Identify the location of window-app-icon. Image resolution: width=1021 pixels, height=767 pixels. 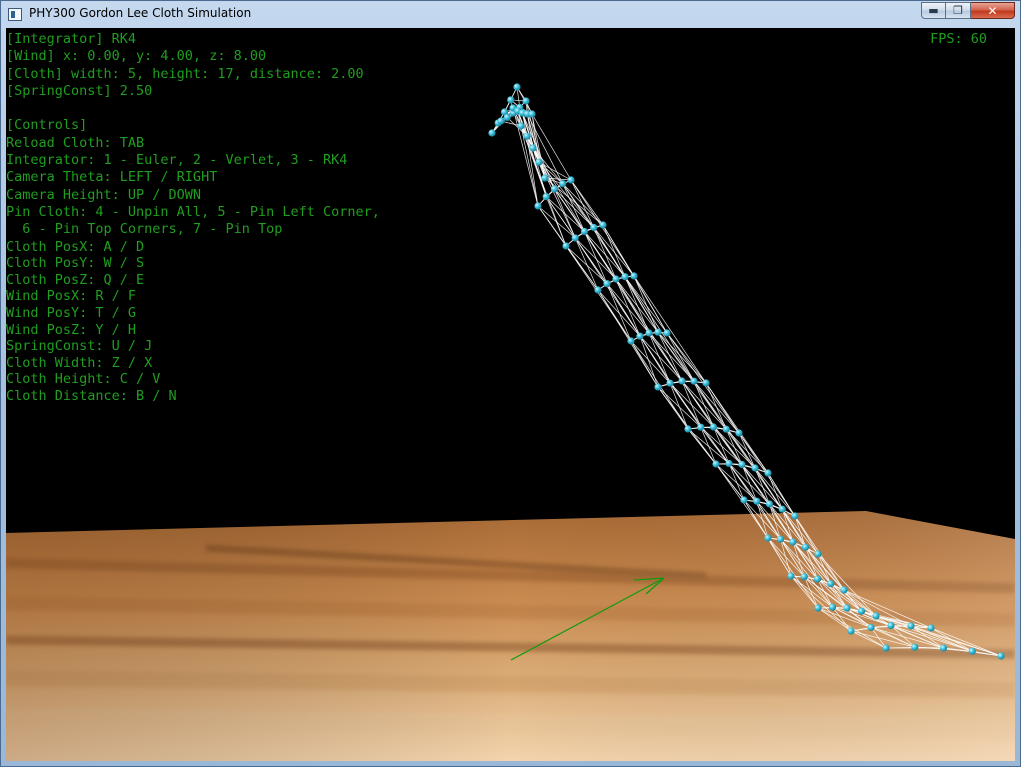
(15, 14).